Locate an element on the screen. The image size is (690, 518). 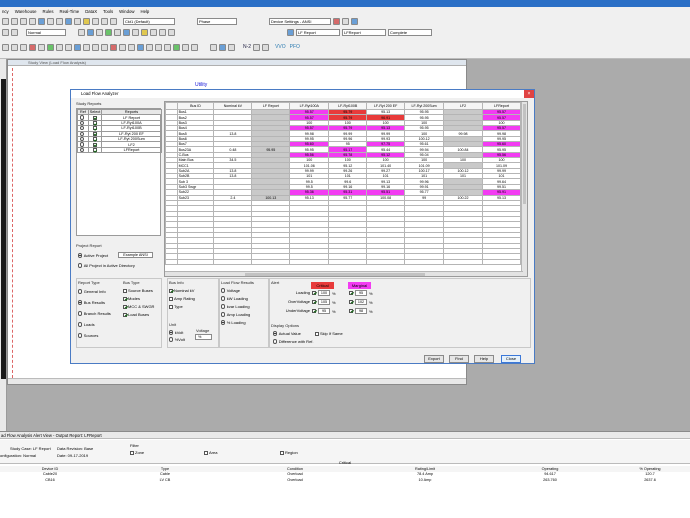
grid-column-header: LF-Ryt100A is located at coordinates (309, 106).